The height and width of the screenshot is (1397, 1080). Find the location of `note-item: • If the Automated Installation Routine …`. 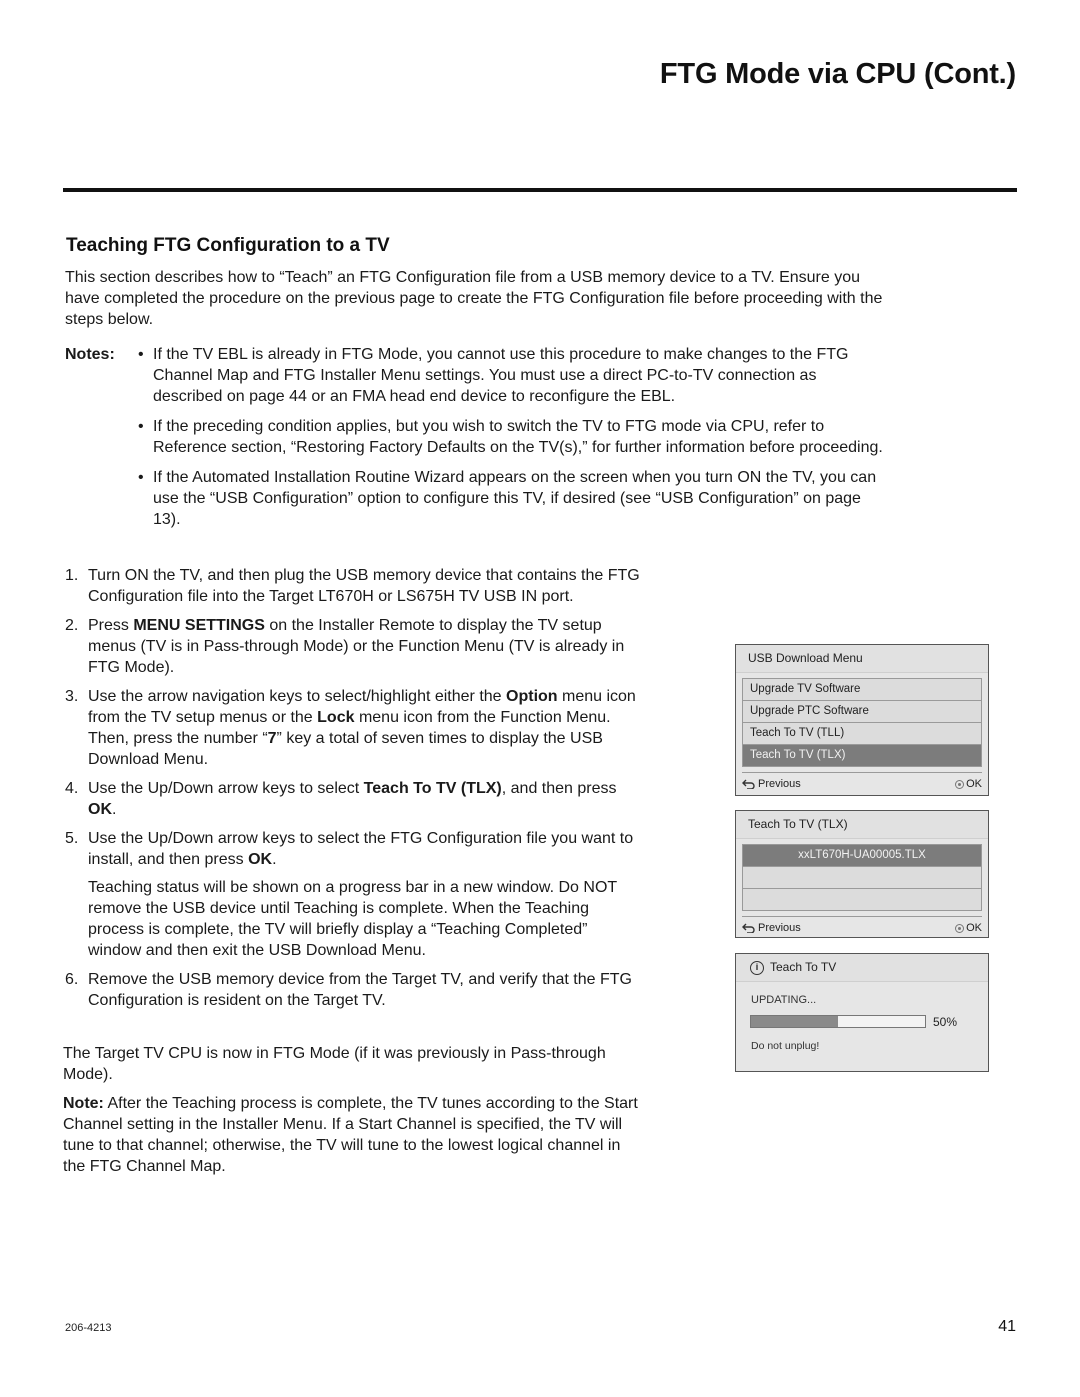

note-item: • If the Automated Installation Routine … is located at coordinates (475, 498).